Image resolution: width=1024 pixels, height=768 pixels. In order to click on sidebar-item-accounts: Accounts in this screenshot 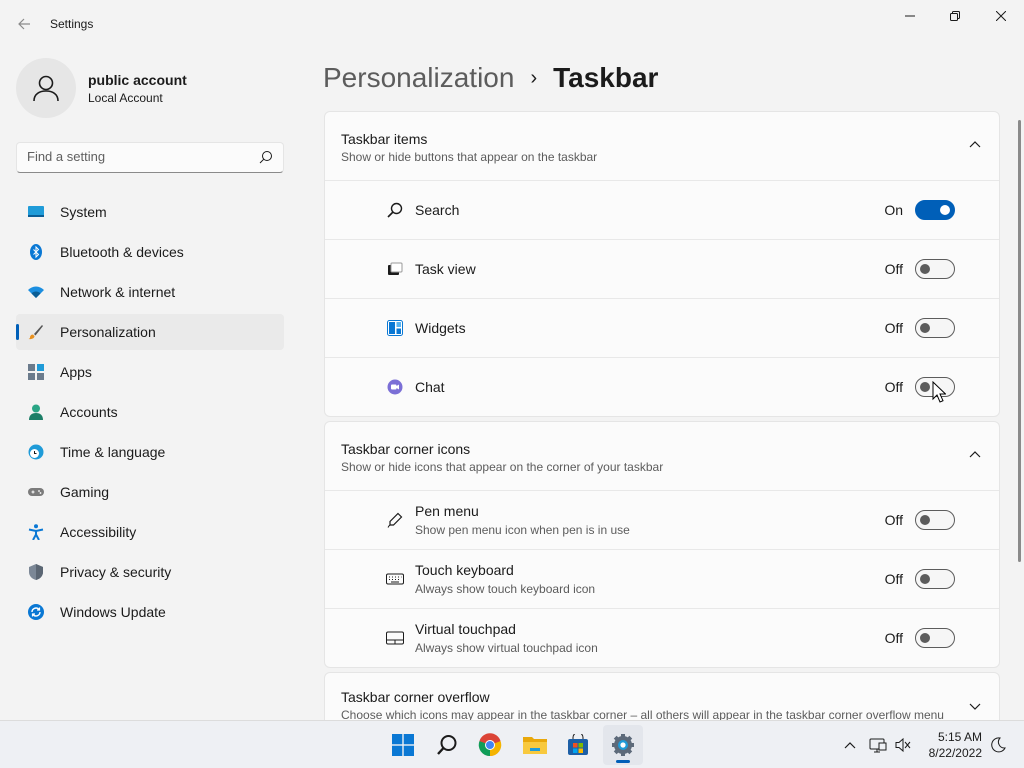, I will do `click(150, 412)`.